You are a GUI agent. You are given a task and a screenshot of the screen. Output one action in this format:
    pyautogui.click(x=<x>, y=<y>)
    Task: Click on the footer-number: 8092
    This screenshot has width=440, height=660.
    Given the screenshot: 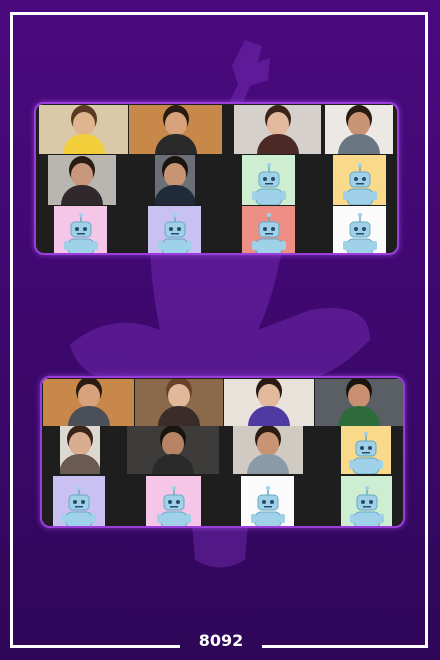 What is the action you would take?
    pyautogui.click(x=221, y=640)
    